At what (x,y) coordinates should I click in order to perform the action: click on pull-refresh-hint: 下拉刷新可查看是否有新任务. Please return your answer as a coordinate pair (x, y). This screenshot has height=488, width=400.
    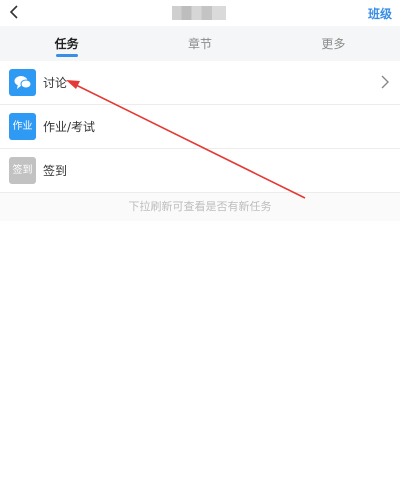
    Looking at the image, I should click on (200, 207).